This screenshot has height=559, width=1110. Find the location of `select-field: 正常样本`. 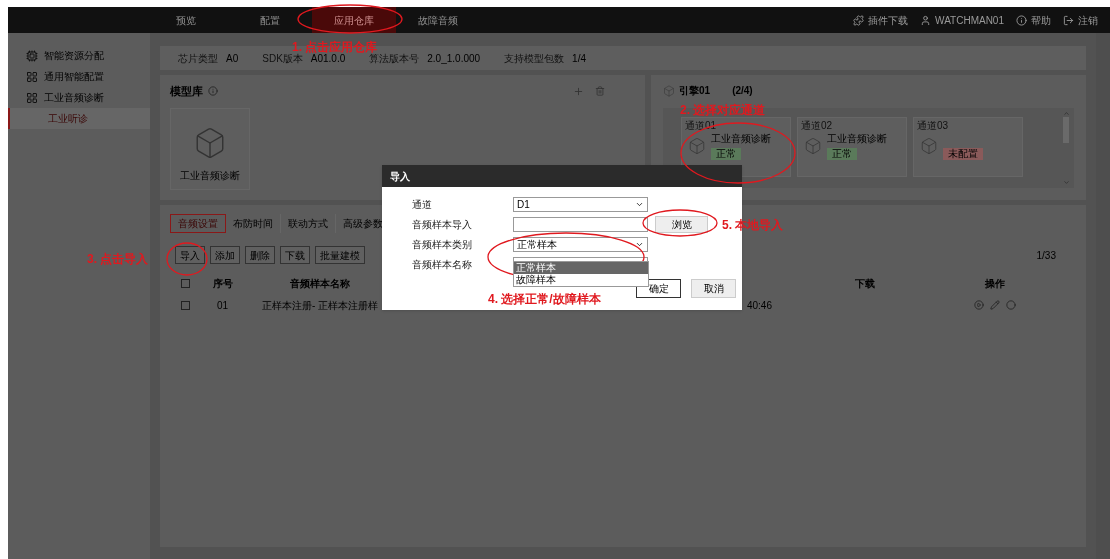

select-field: 正常样本 is located at coordinates (580, 244).